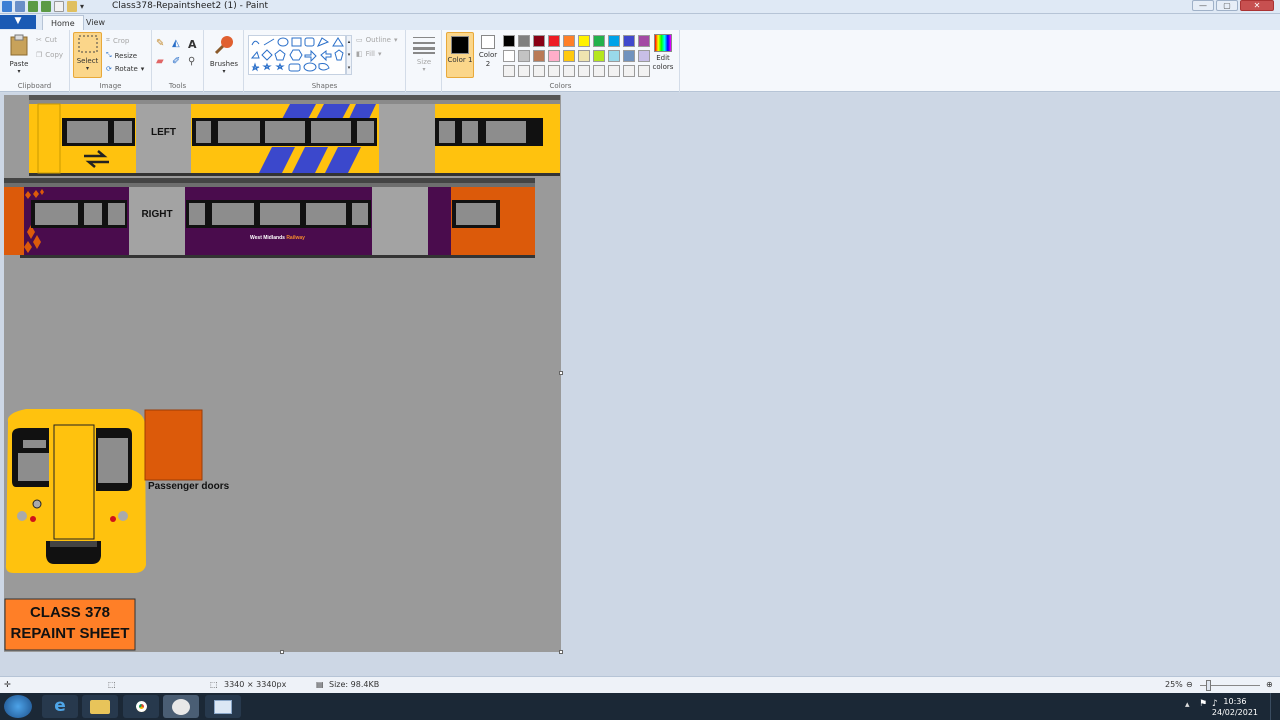 This screenshot has width=1280, height=720. What do you see at coordinates (177, 86) in the screenshot?
I see `tools-group-label: Tools` at bounding box center [177, 86].